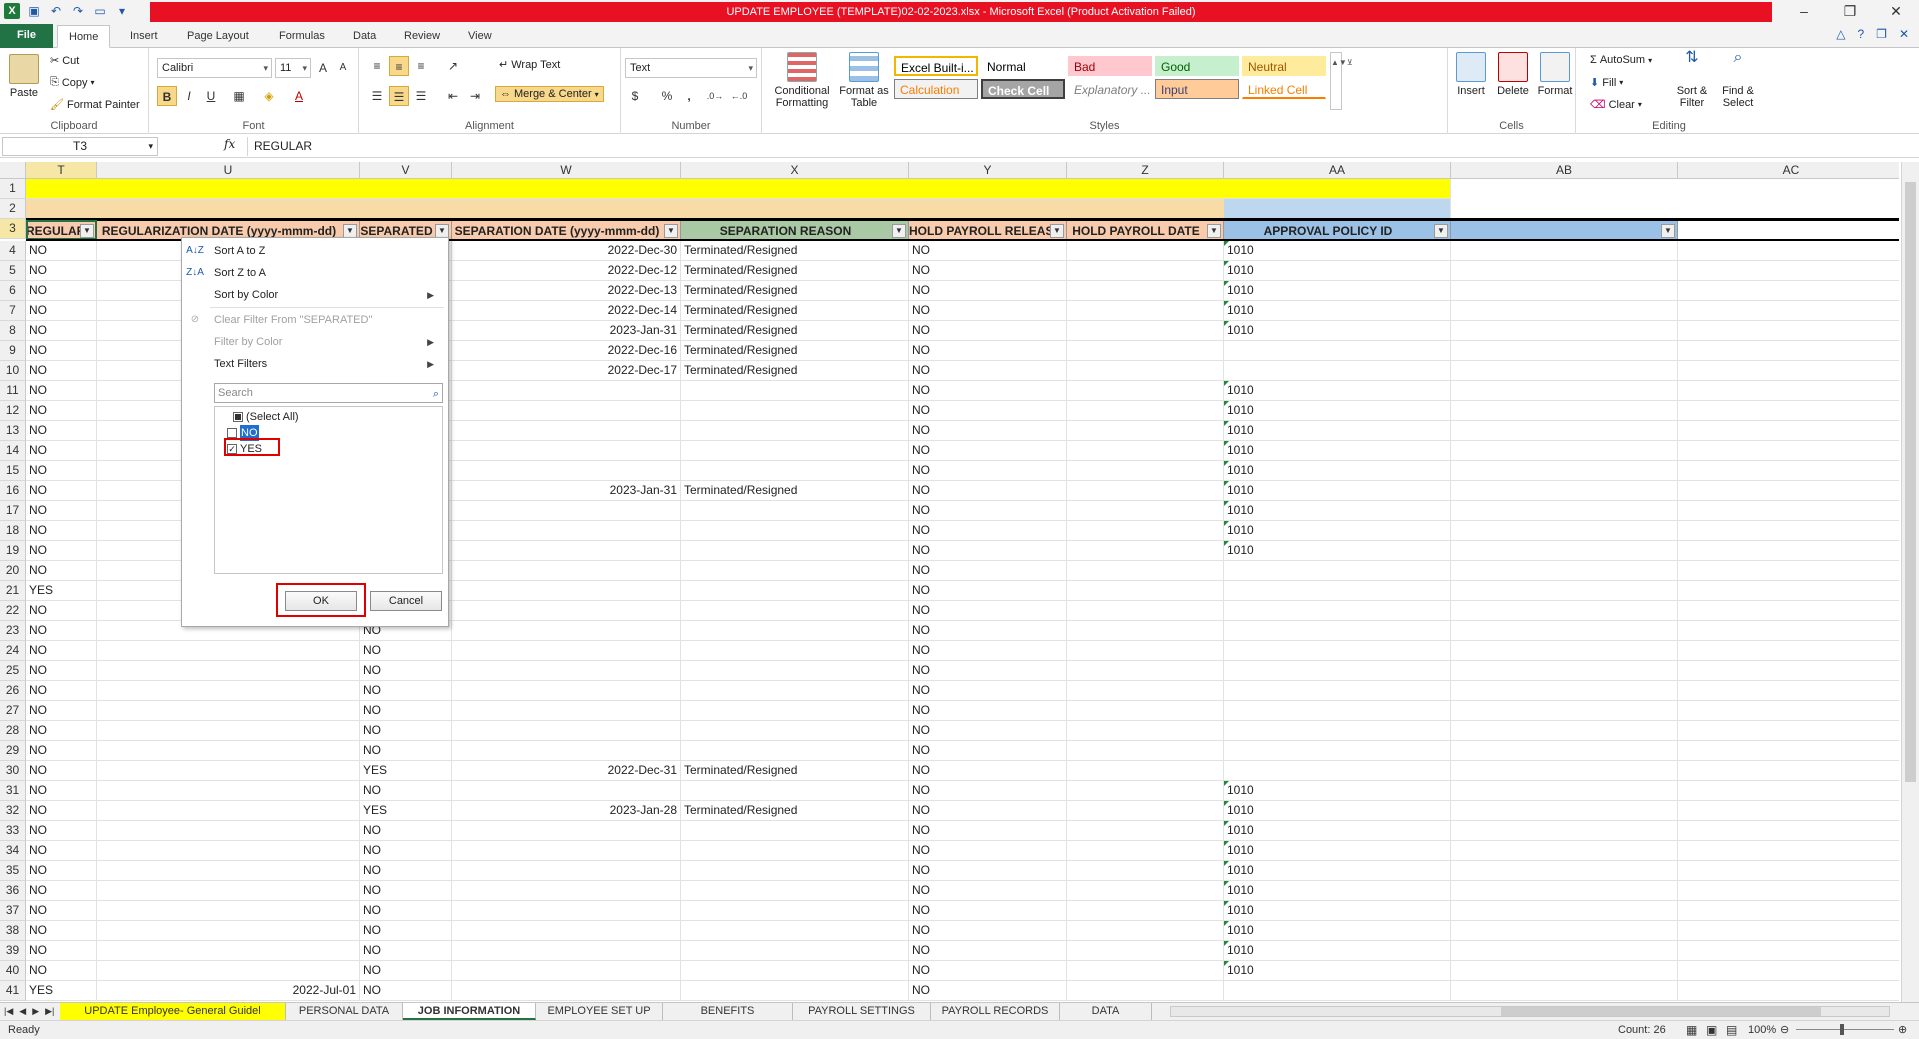  What do you see at coordinates (566, 371) in the screenshot?
I see `table-cell-w: 2022-Dec-17` at bounding box center [566, 371].